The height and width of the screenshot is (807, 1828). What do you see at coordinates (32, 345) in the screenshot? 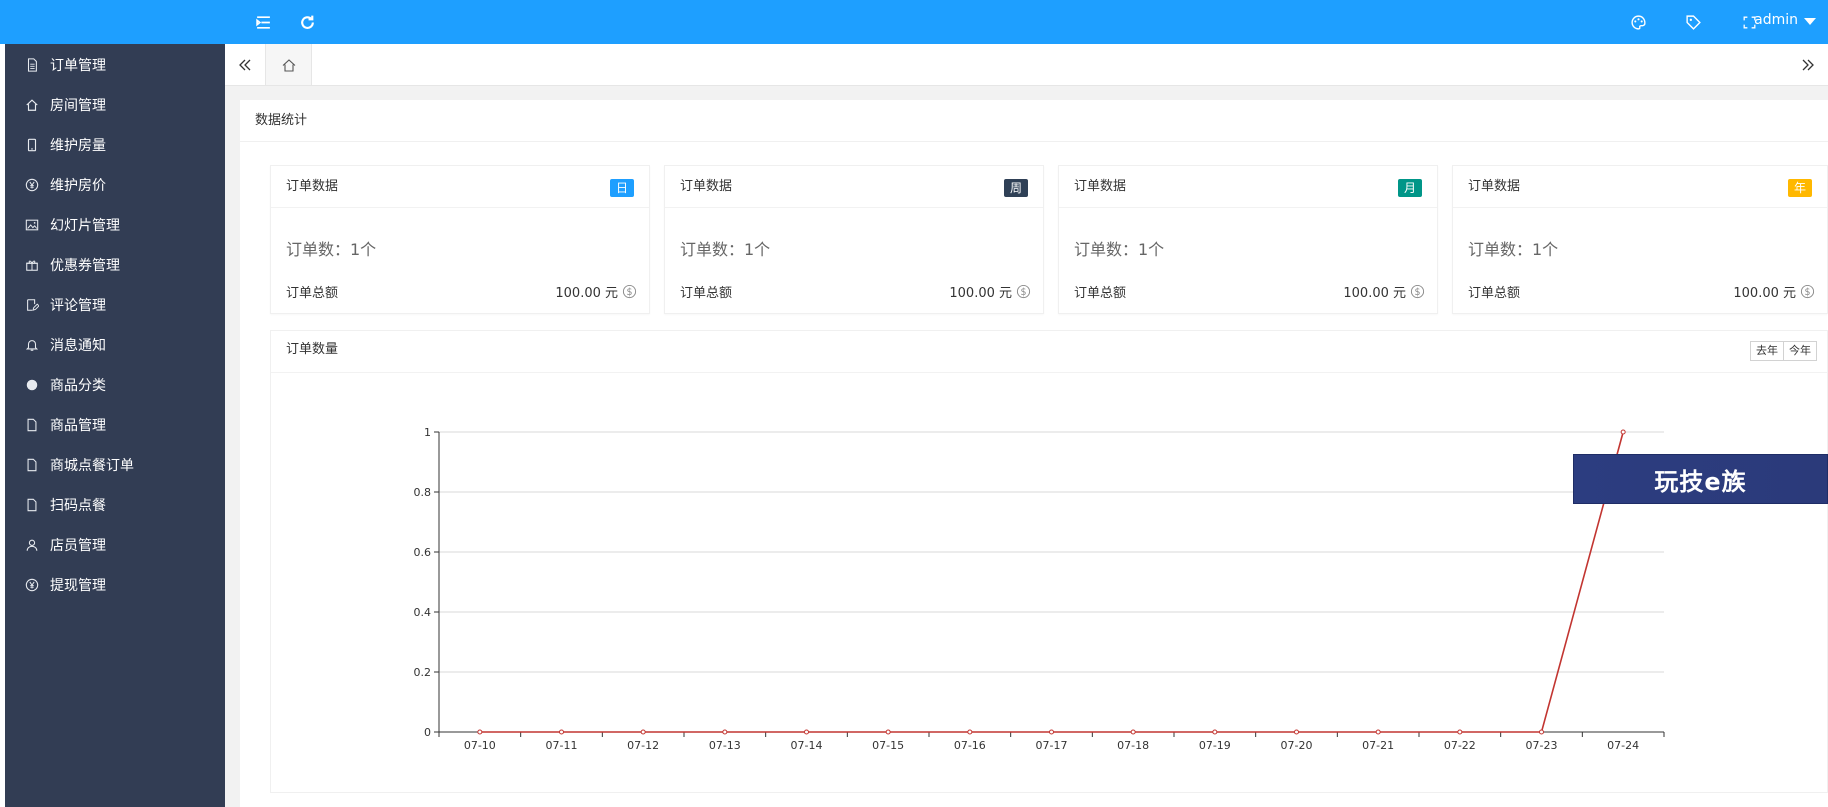
I see `bell-icon` at bounding box center [32, 345].